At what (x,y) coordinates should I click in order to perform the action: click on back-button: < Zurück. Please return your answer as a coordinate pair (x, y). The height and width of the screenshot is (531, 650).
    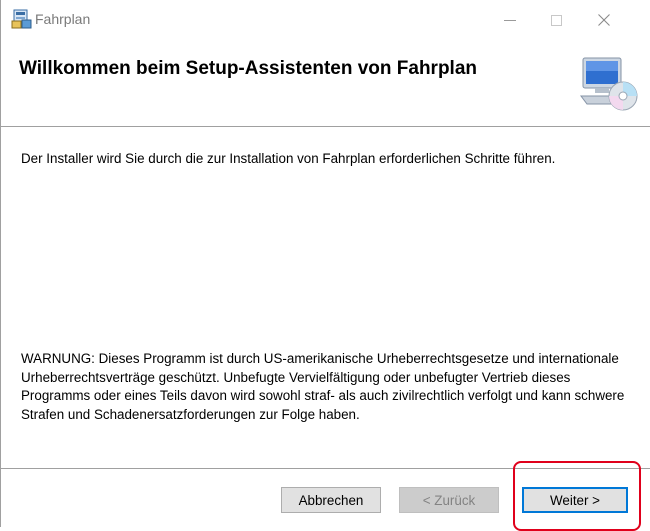
    Looking at the image, I should click on (449, 500).